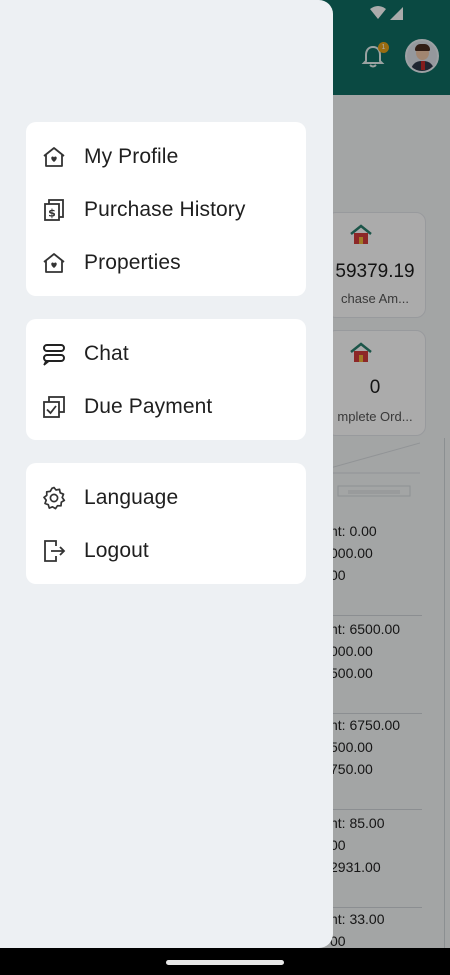 Image resolution: width=450 pixels, height=975 pixels. Describe the element at coordinates (54, 407) in the screenshot. I see `checklist-icon` at that location.